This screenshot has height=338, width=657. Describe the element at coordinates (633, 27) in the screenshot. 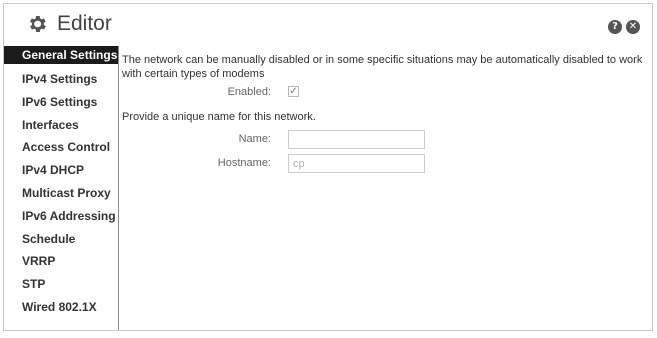

I see `close-icon: ✕` at that location.